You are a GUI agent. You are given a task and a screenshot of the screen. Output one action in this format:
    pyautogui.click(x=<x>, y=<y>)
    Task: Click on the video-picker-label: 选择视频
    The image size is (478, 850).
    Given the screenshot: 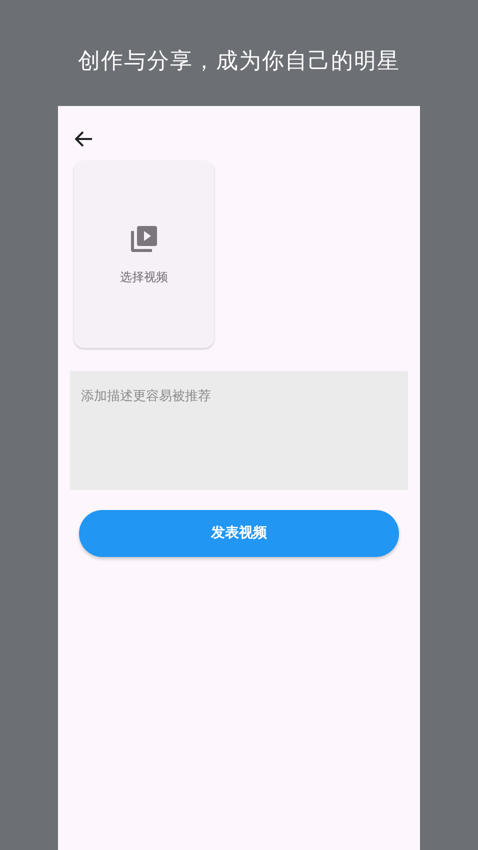 What is the action you would take?
    pyautogui.click(x=144, y=277)
    